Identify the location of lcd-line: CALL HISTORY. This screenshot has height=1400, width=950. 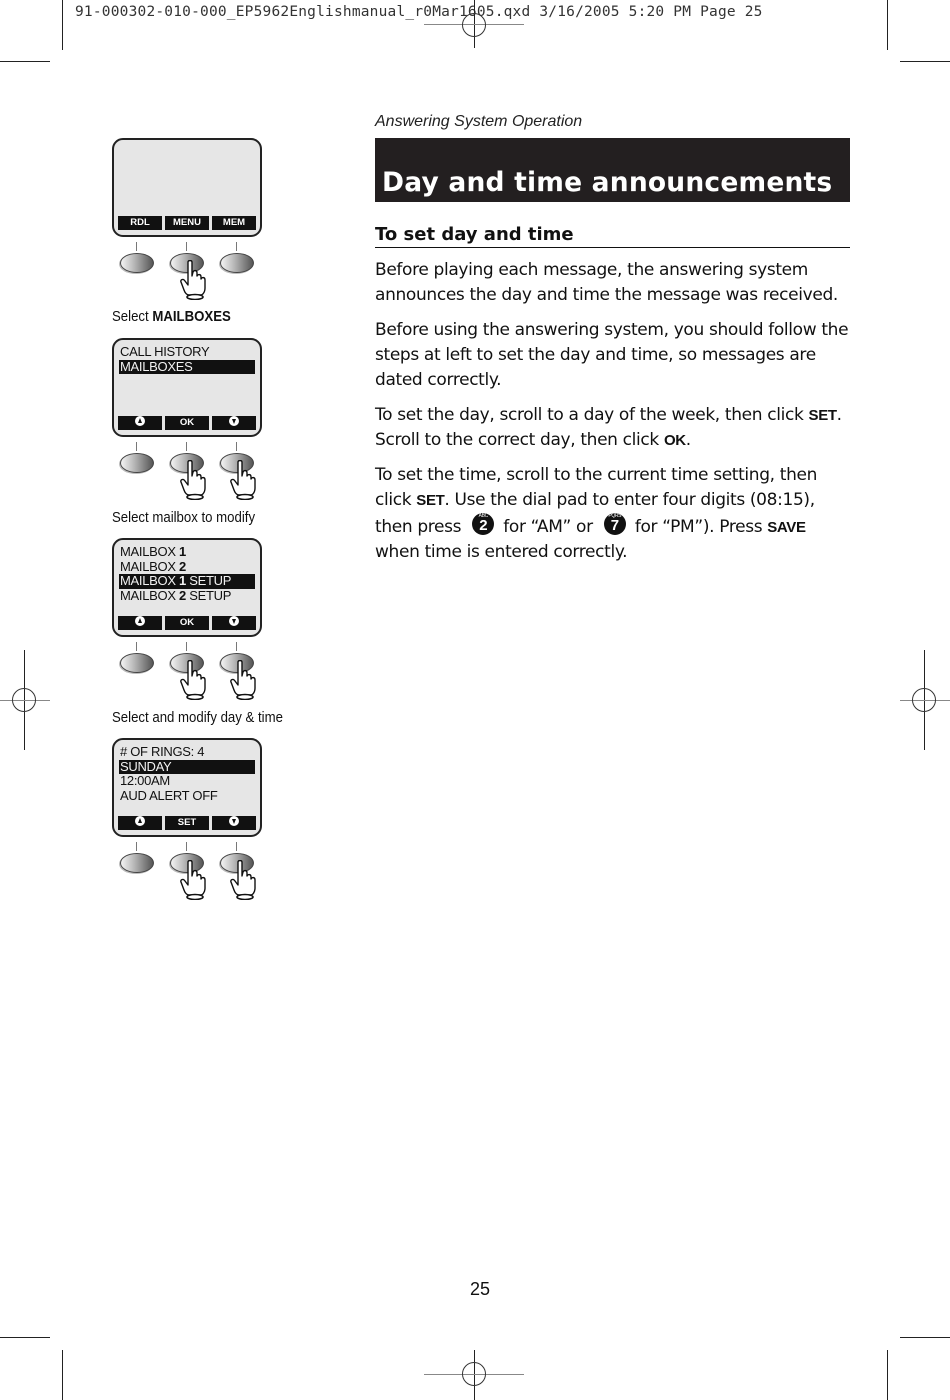
(165, 351).